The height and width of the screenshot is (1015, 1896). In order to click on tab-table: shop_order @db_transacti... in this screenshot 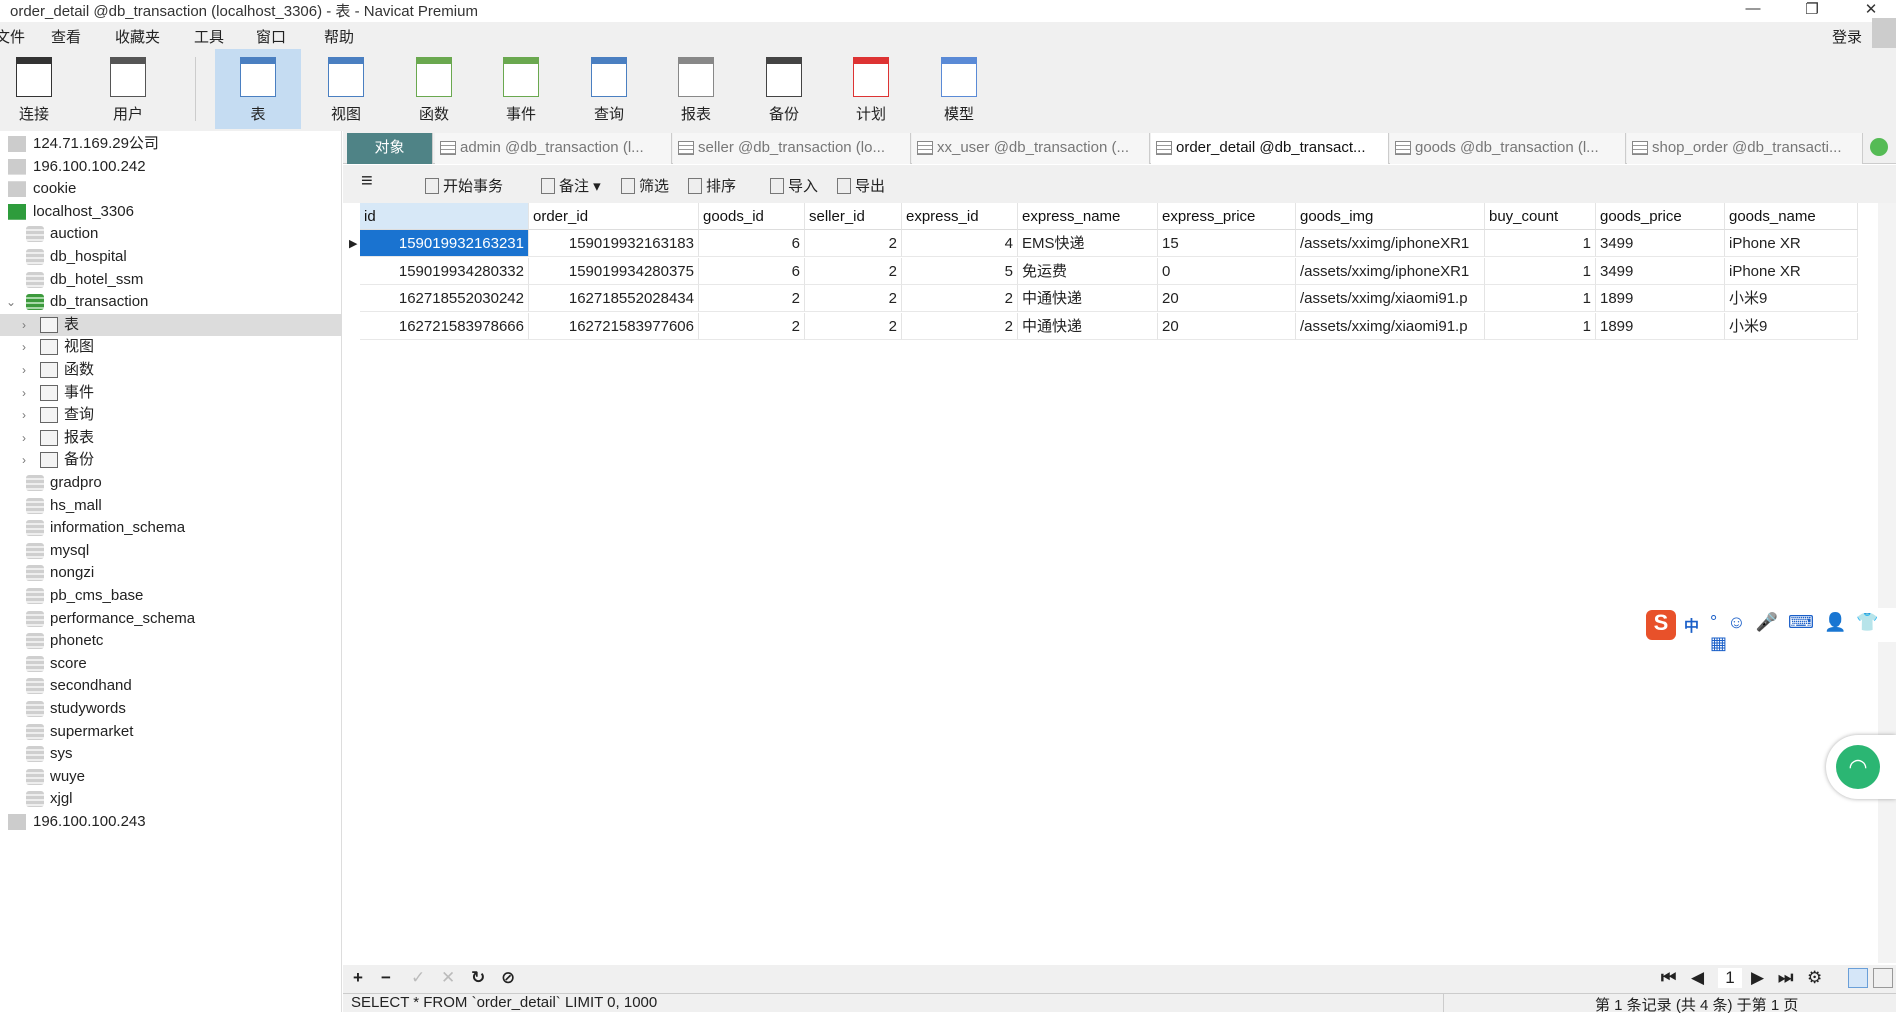, I will do `click(1745, 148)`.